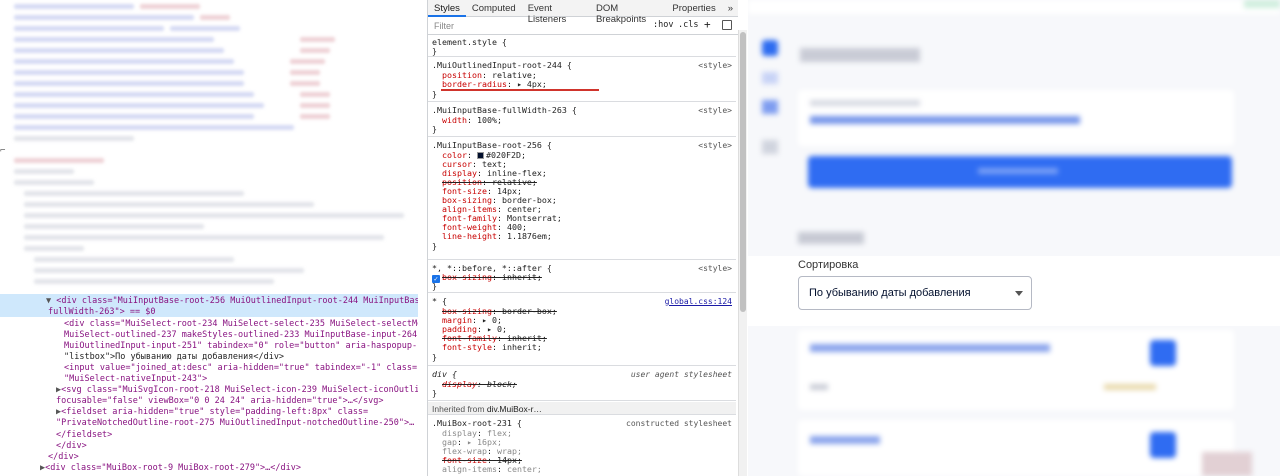  Describe the element at coordinates (707, 24) in the screenshot. I see `new-rule-button: +` at that location.